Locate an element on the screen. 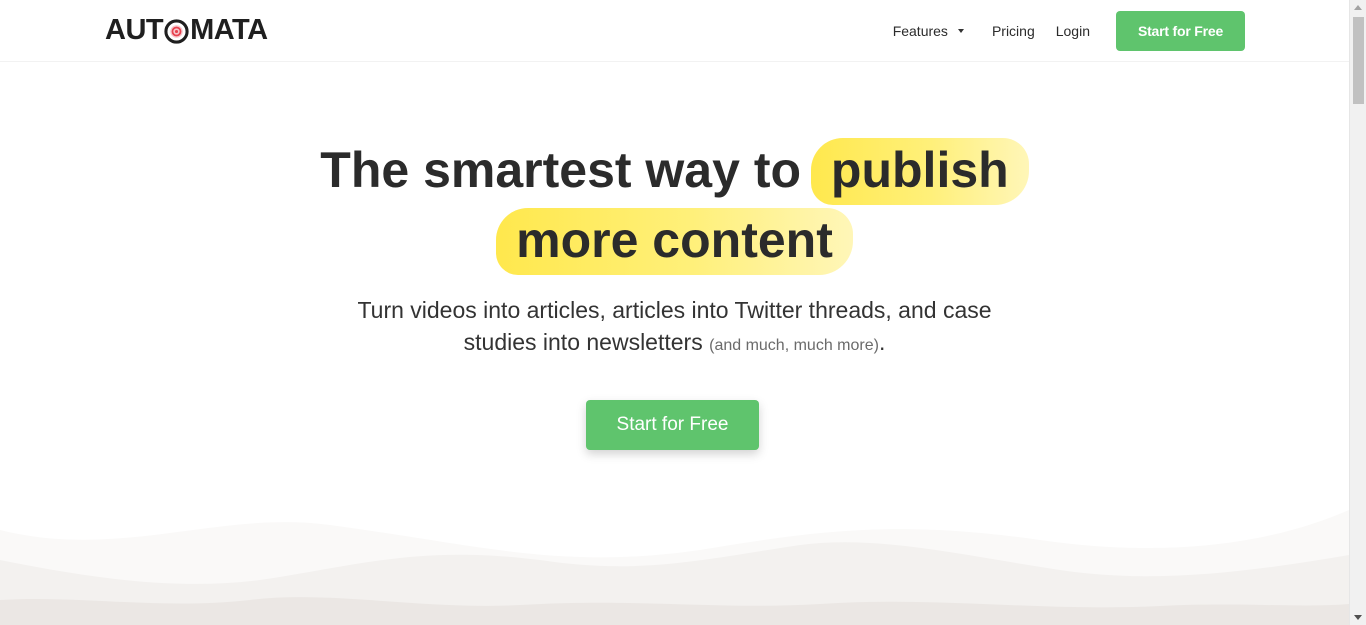  header-start-free-button: Start for Free is located at coordinates (1180, 31).